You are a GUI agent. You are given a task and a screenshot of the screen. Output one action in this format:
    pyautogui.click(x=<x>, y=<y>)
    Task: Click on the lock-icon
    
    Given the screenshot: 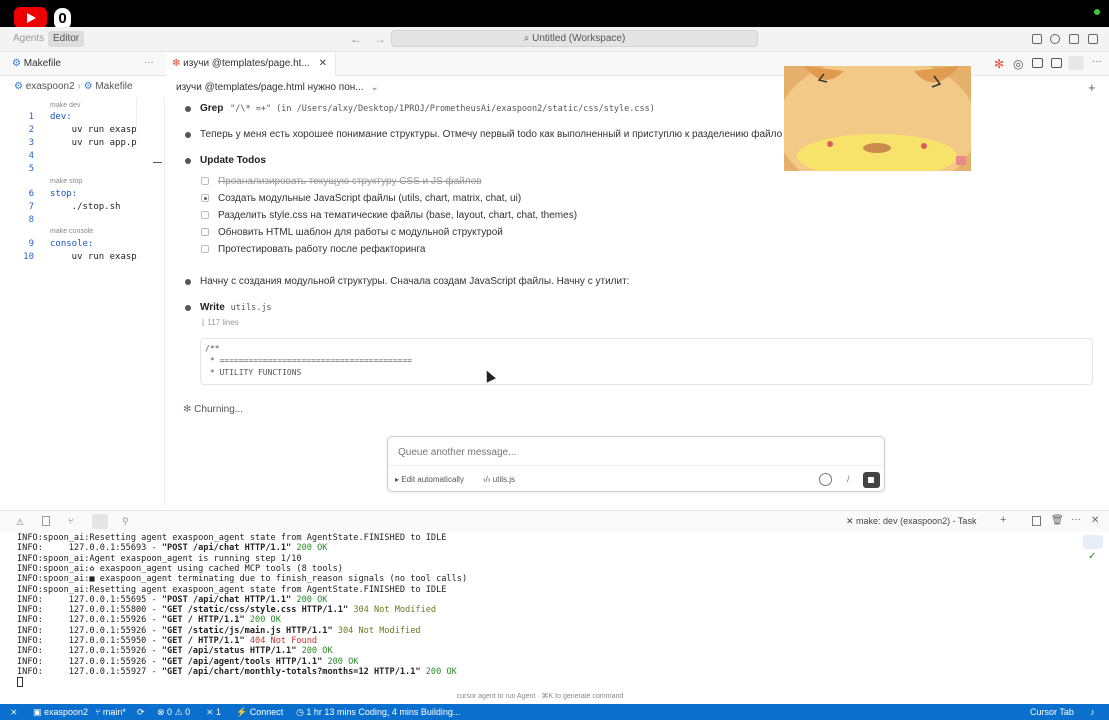 What is the action you would take?
    pyautogui.click(x=1076, y=63)
    